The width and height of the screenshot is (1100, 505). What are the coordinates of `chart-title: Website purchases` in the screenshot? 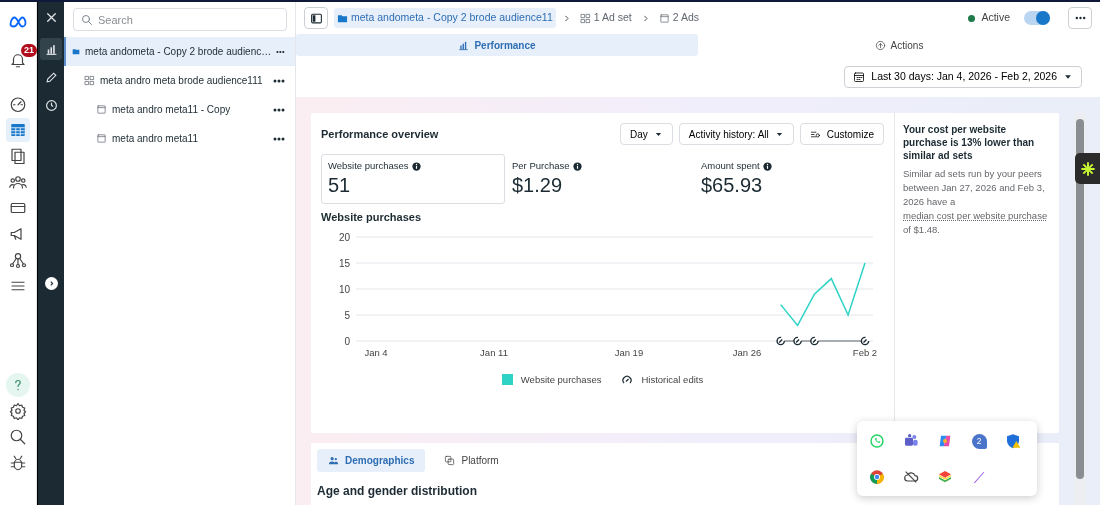 It's located at (372, 217).